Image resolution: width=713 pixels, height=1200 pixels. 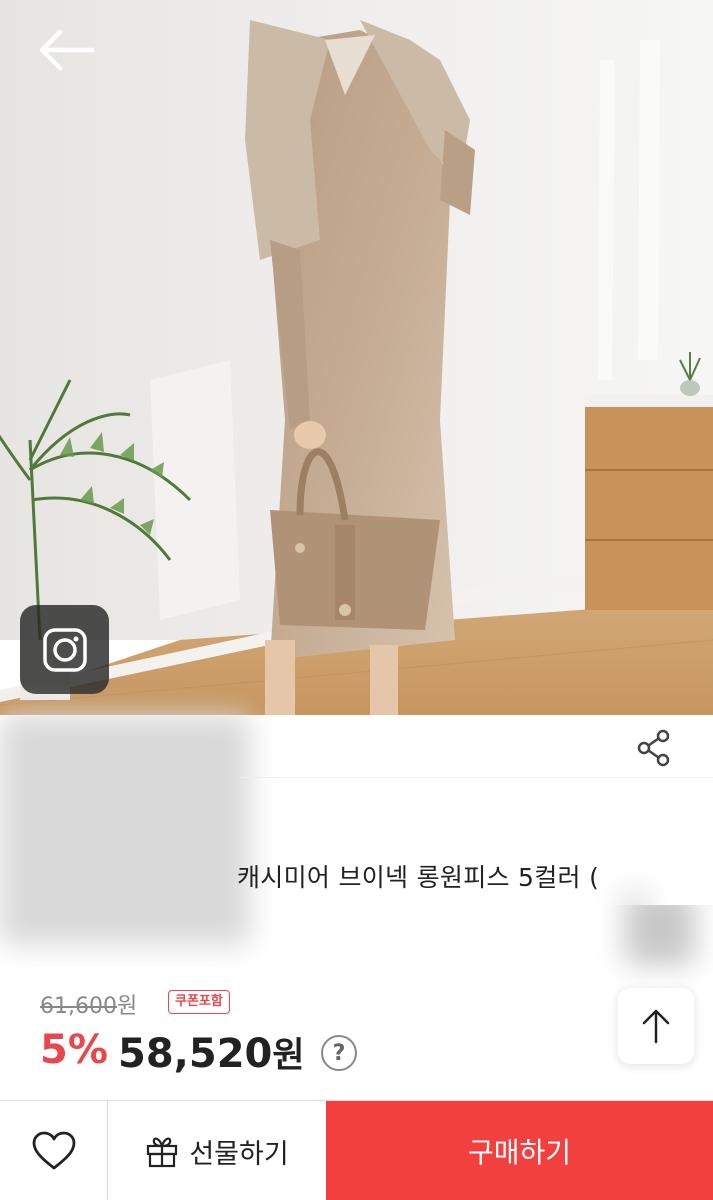 I want to click on sale-price: 58,520원, so click(x=211, y=1052).